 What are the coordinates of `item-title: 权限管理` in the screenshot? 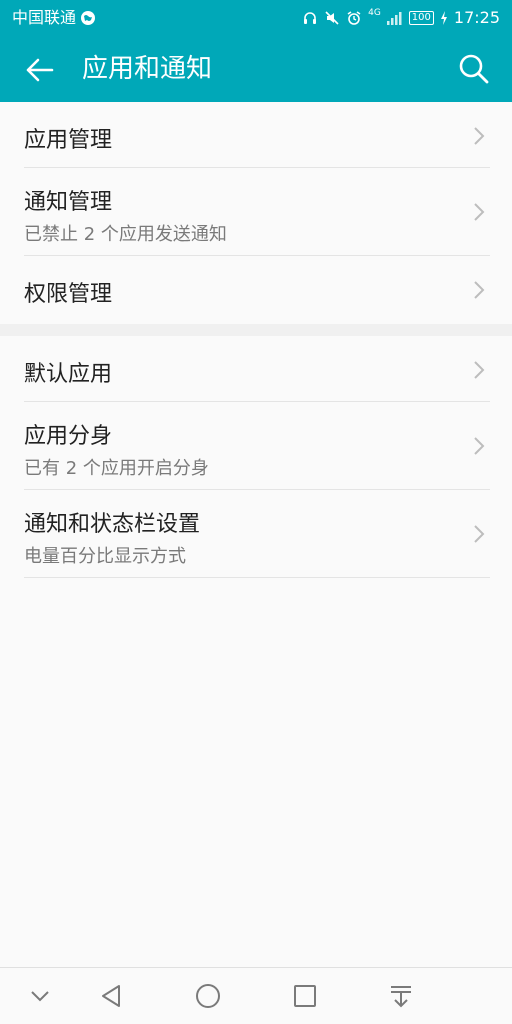 It's located at (68, 294).